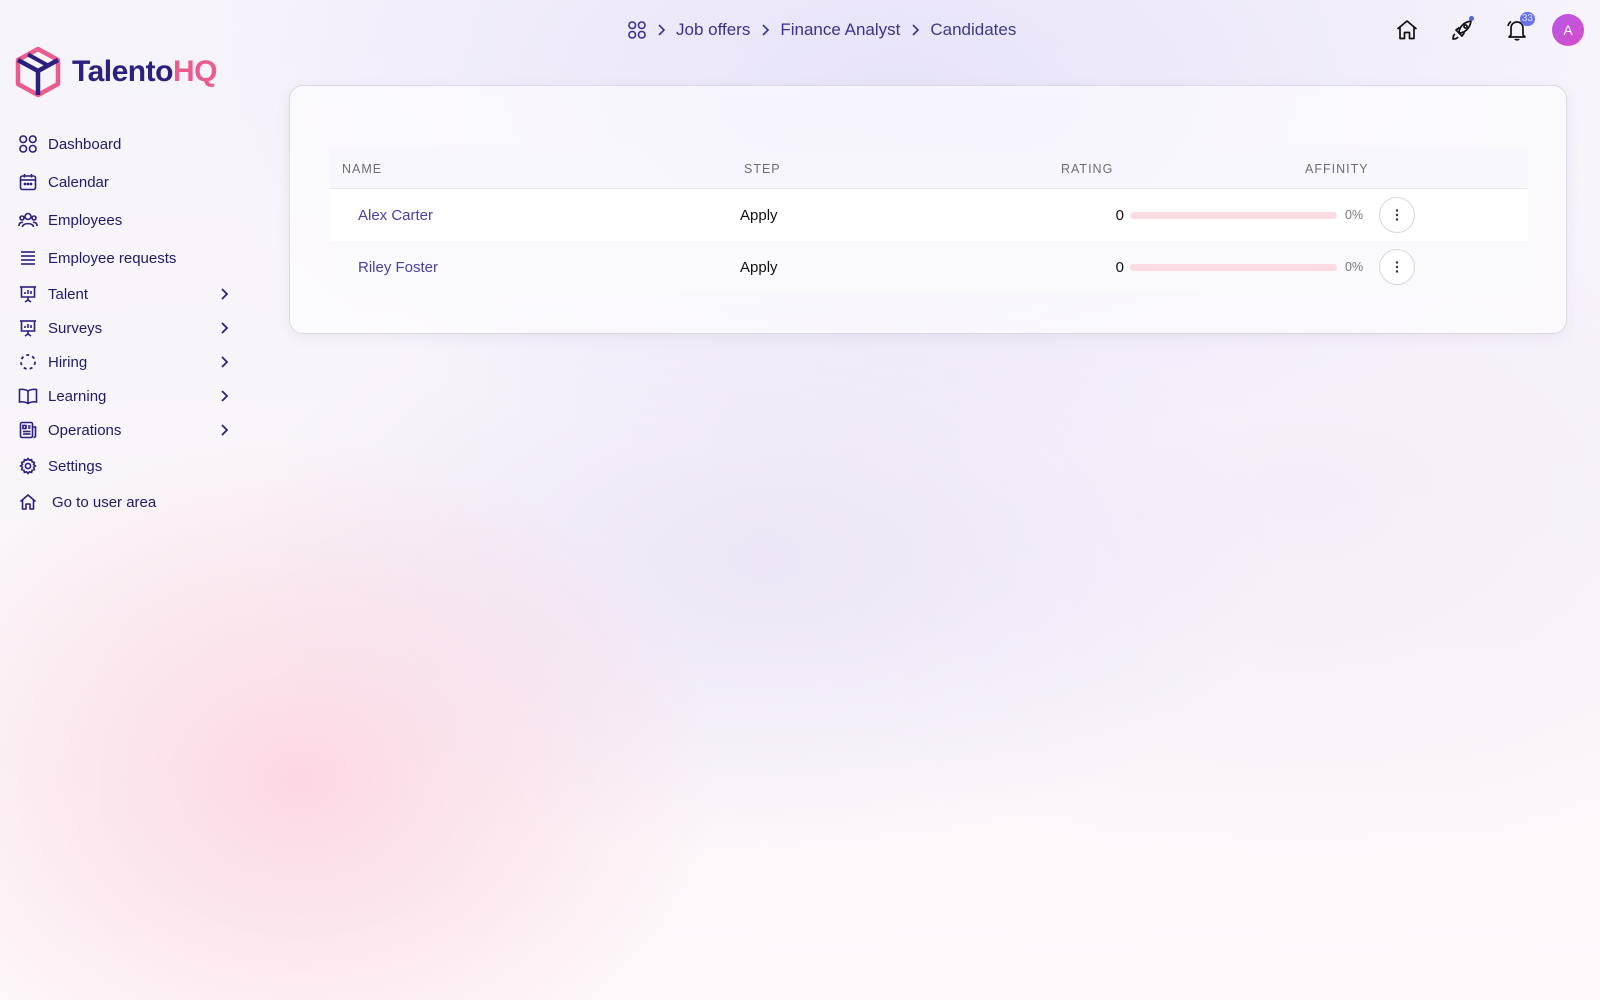 This screenshot has width=1600, height=1000. Describe the element at coordinates (713, 30) in the screenshot. I see `breadcrumb-job-offers: Job offers` at that location.